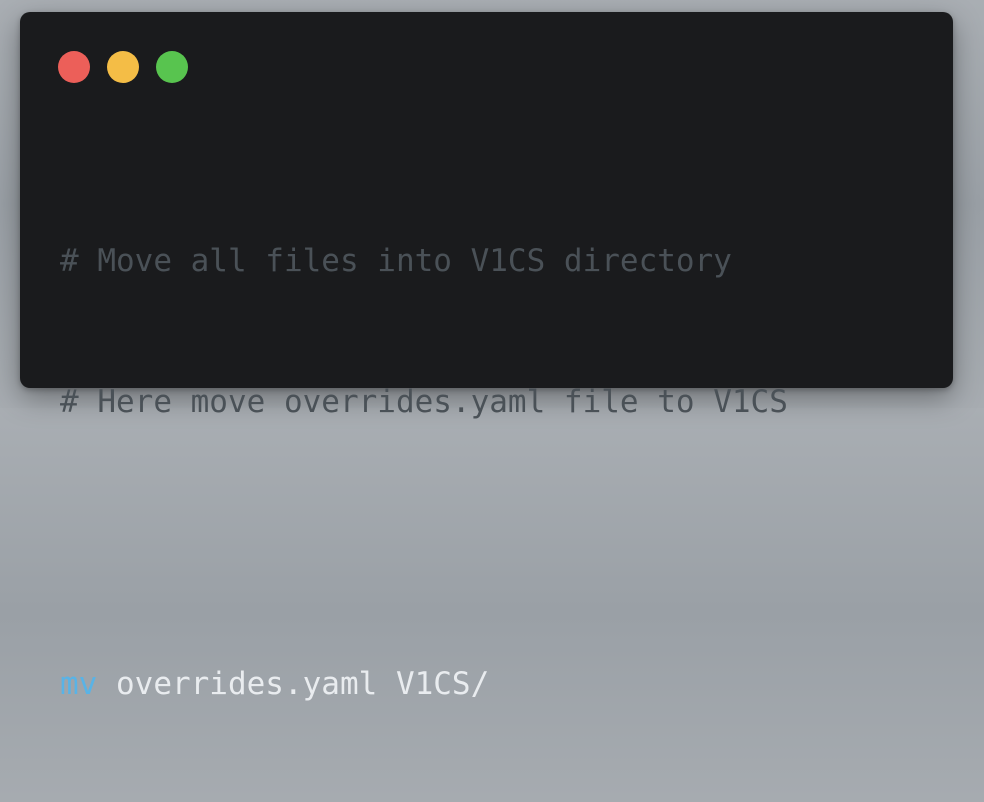 The height and width of the screenshot is (802, 984). What do you see at coordinates (424, 402) in the screenshot?
I see `code-comment-line: # Here move overrides.yaml file to V1CS` at bounding box center [424, 402].